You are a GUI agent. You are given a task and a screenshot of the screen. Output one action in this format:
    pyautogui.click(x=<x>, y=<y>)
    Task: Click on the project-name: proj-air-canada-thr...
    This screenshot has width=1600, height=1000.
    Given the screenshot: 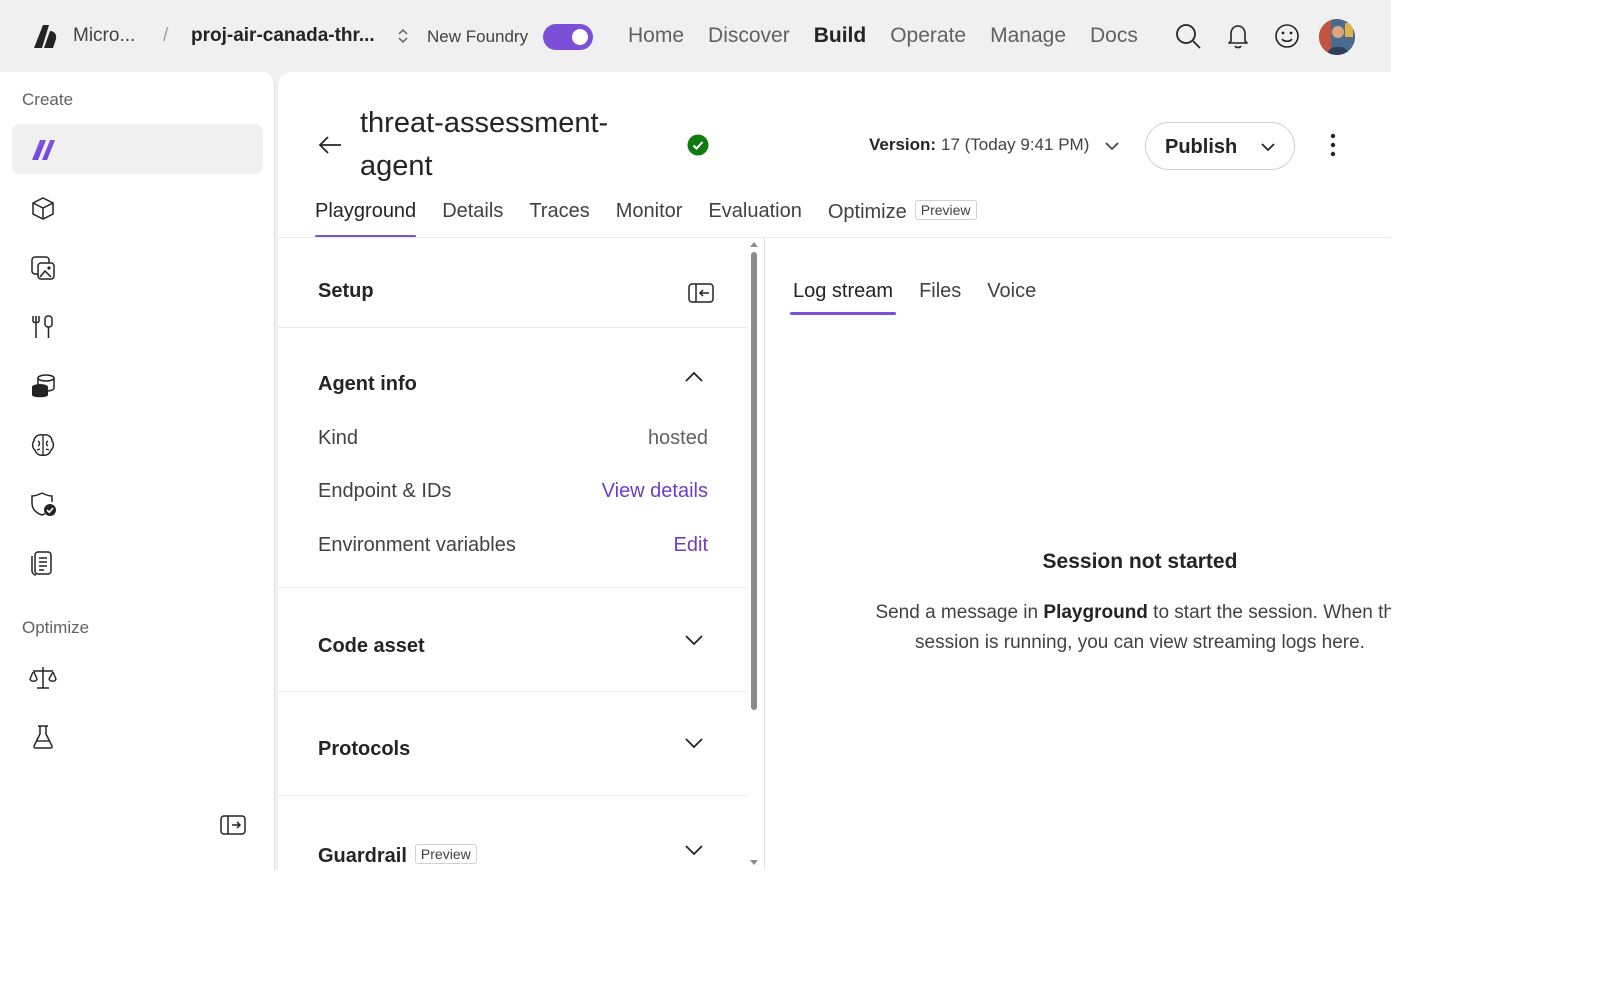 What is the action you would take?
    pyautogui.click(x=283, y=36)
    